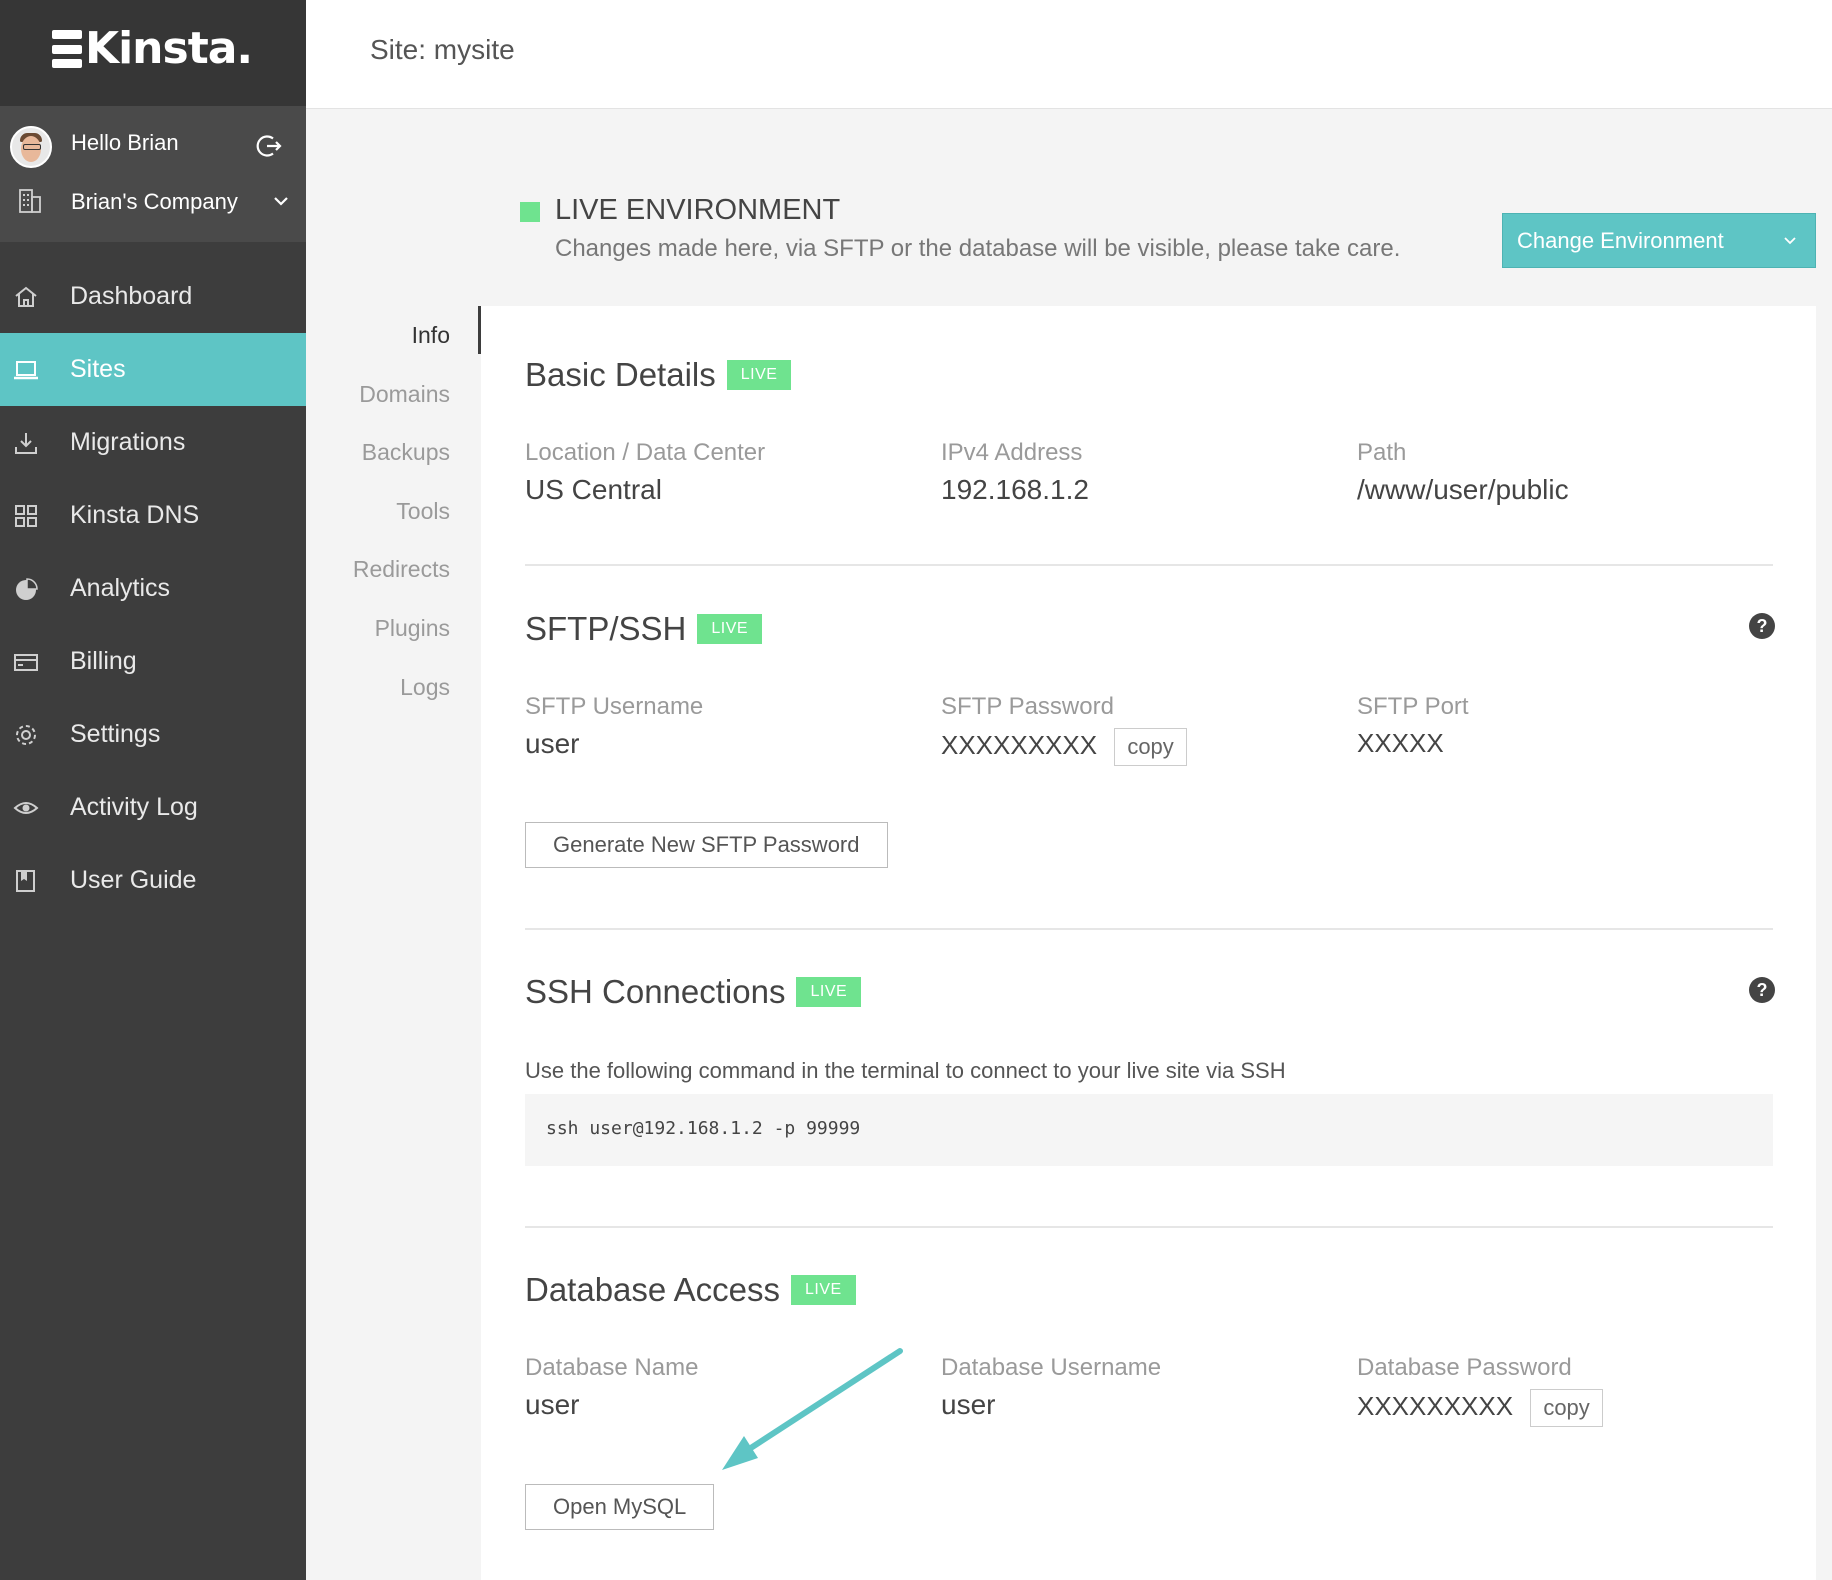 Image resolution: width=1832 pixels, height=1580 pixels. What do you see at coordinates (606, 628) in the screenshot?
I see `section-title: SFTP/SSH` at bounding box center [606, 628].